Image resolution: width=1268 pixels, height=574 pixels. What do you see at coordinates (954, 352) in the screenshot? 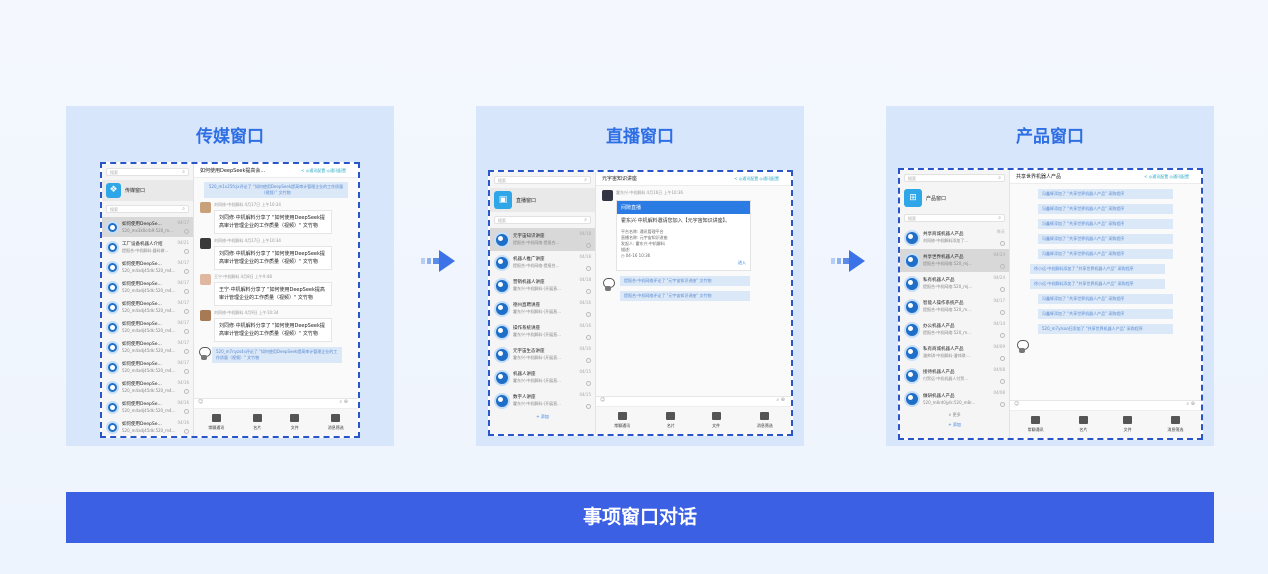
I see `conversation-item: 私有商城机器人产品 潘帅琪·中机解料·潘帅琪·... 04/09` at bounding box center [954, 352].